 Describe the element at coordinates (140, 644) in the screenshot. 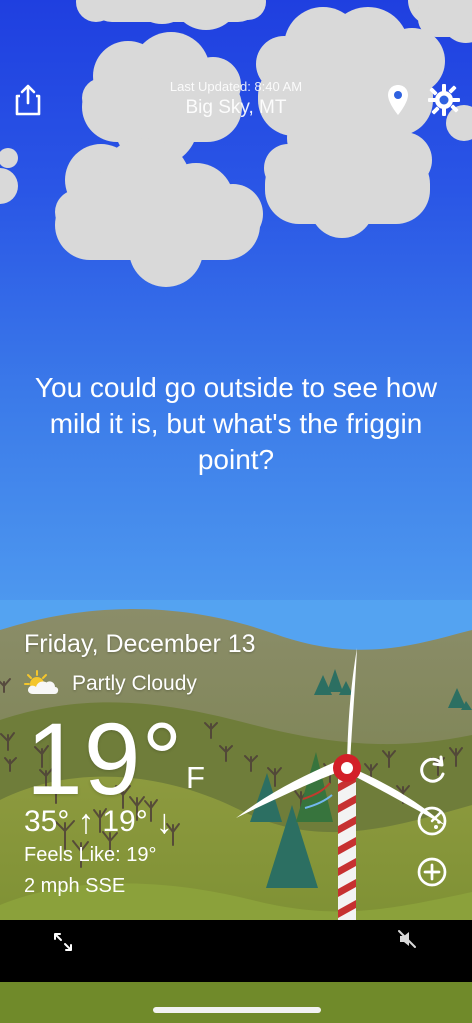

I see `date-label: Friday, December 13` at that location.